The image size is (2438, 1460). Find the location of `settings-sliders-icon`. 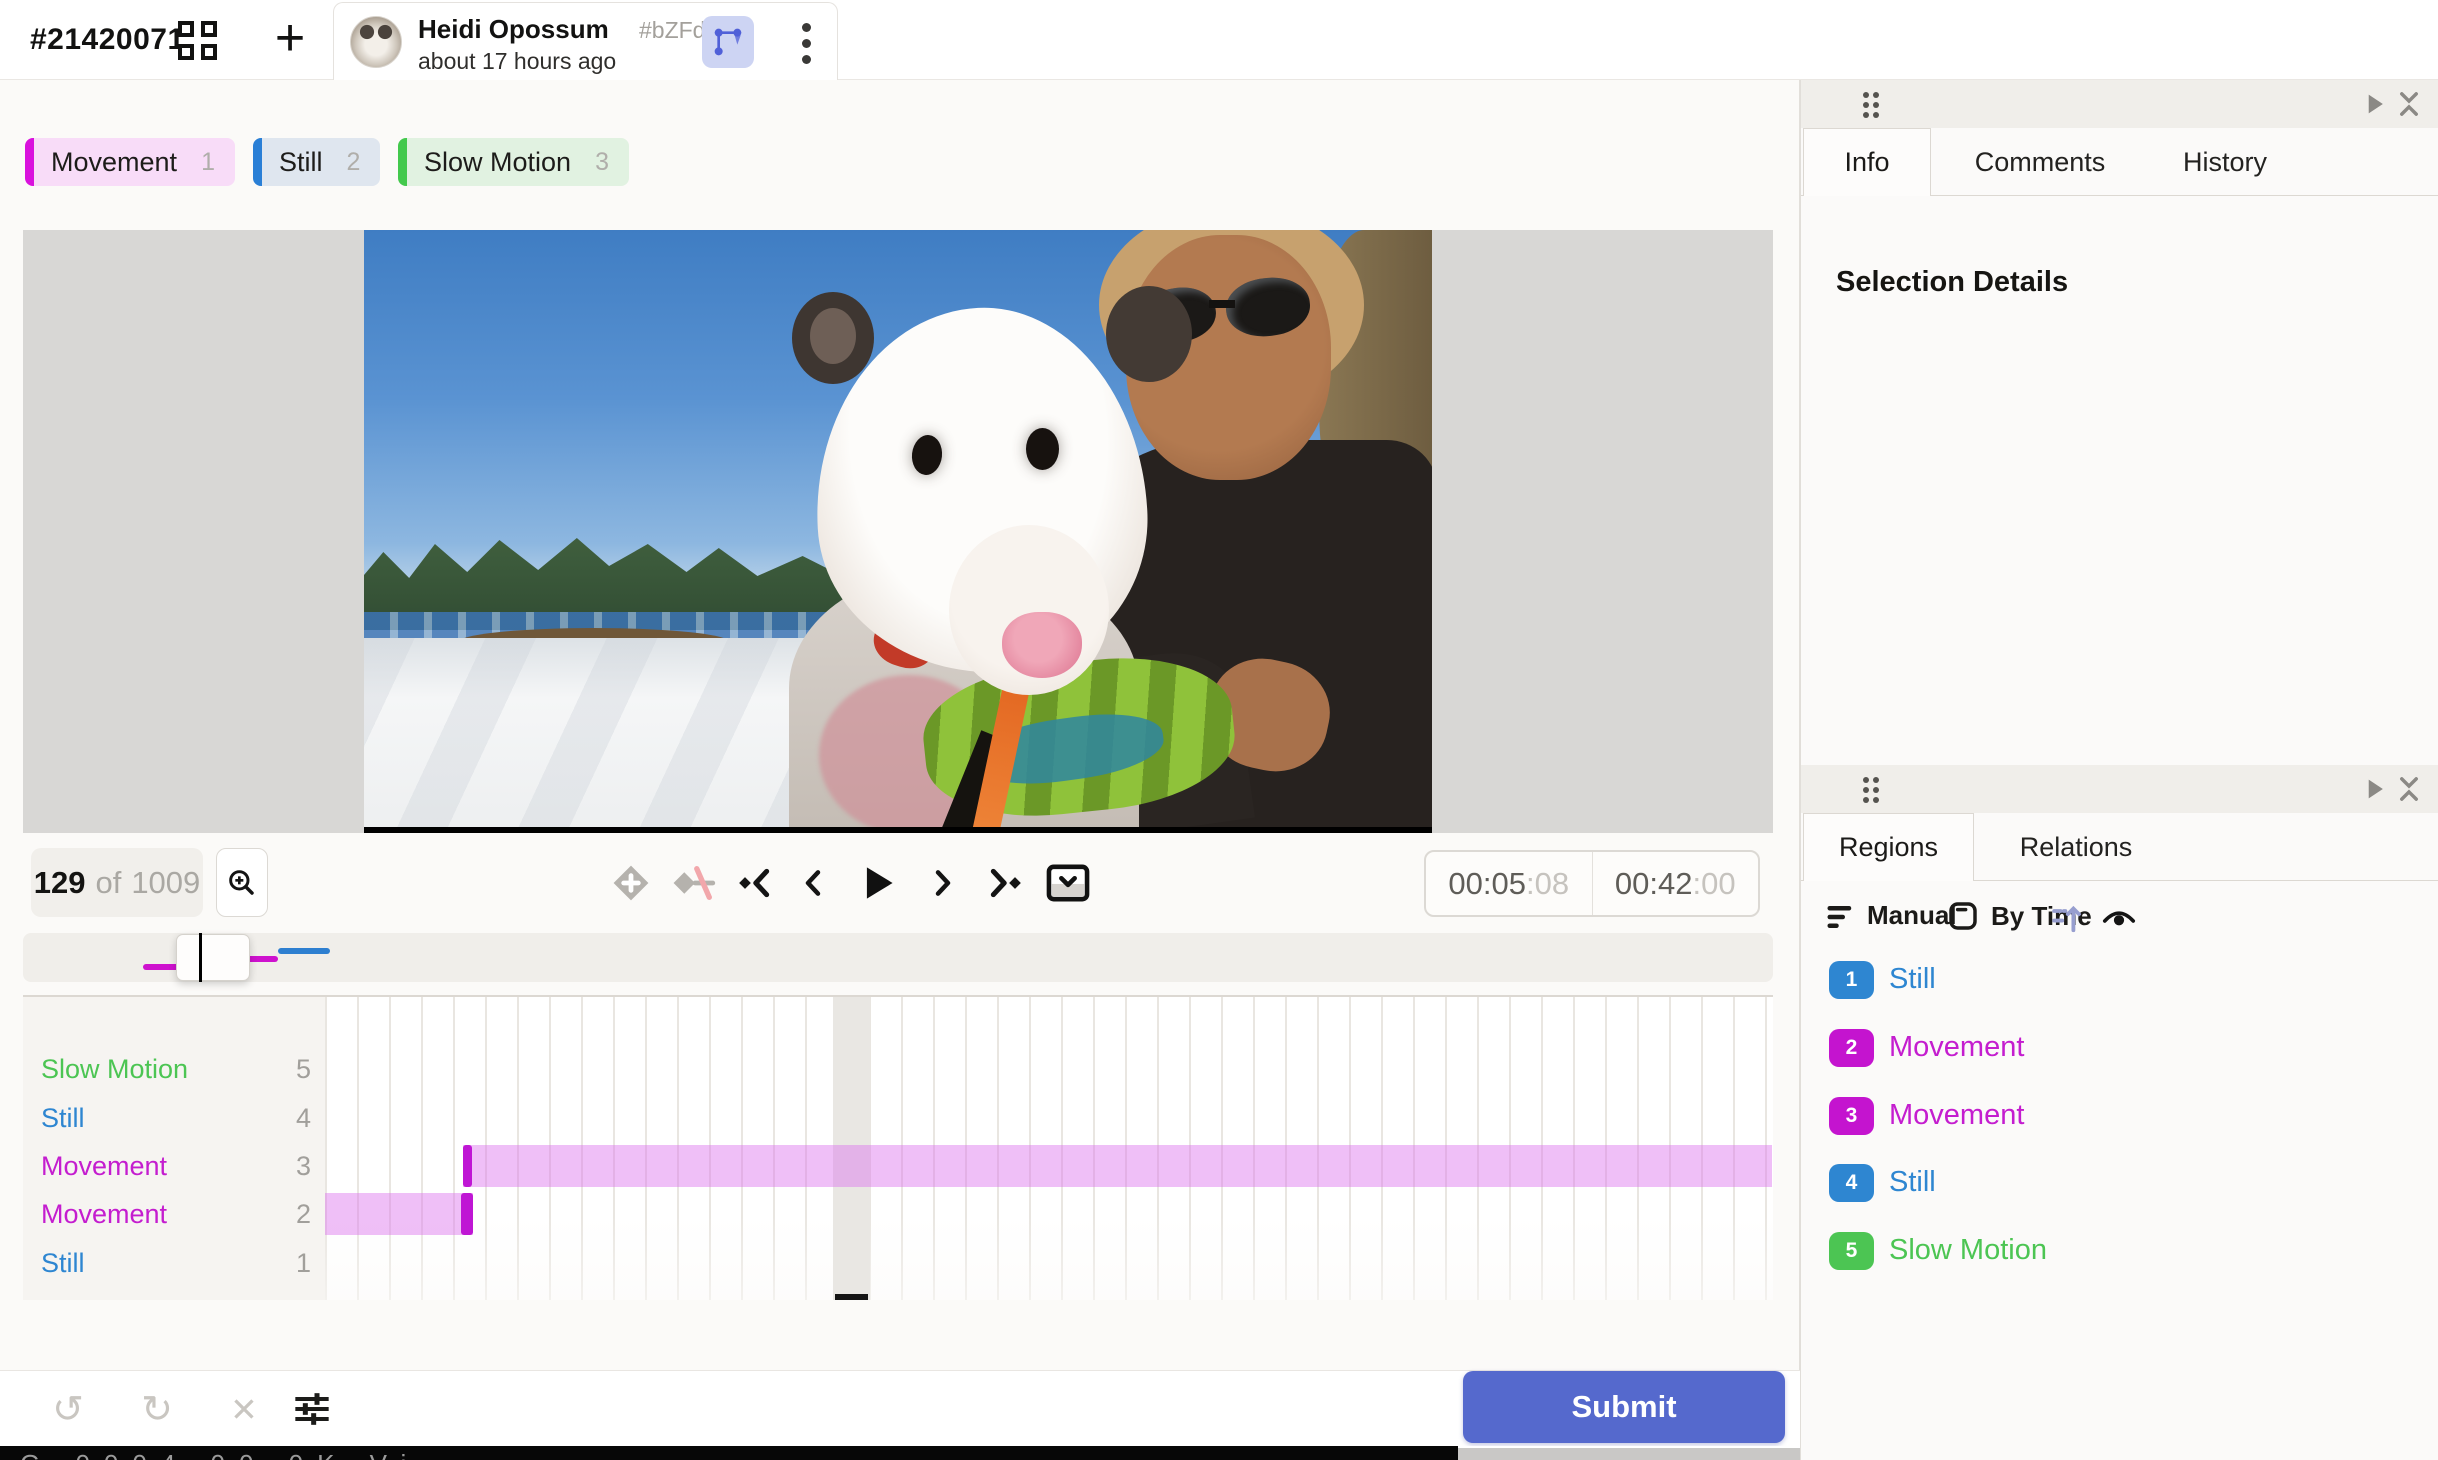

settings-sliders-icon is located at coordinates (312, 1409).